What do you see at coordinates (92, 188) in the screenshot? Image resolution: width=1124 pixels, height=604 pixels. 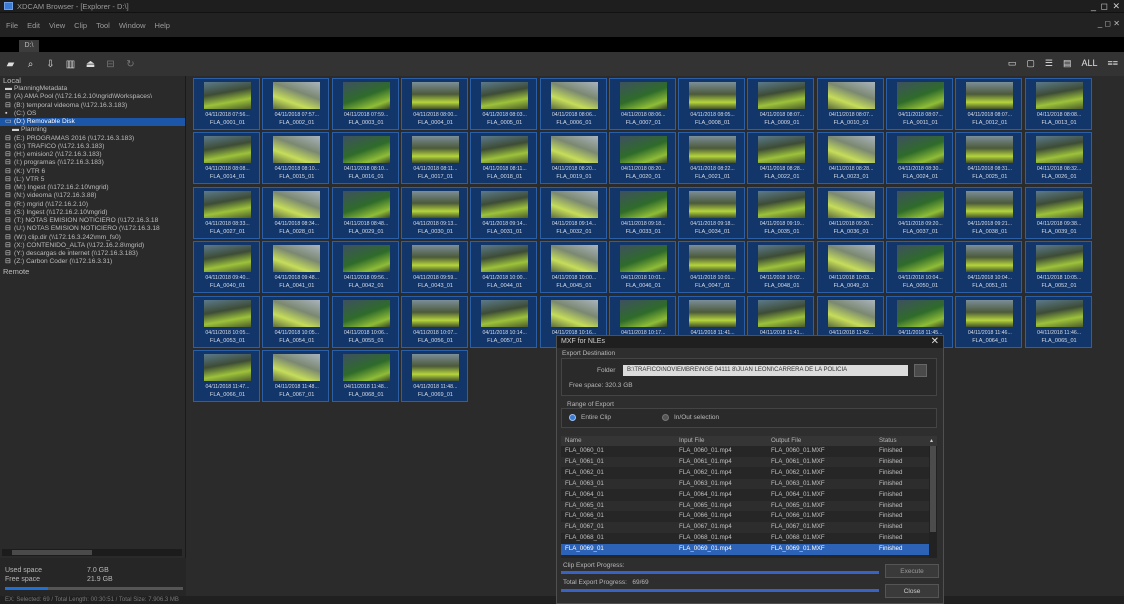 I see `sidebar-item: ⊟ (M:) Ingest (\\172.16.2.10\mgrid)` at bounding box center [92, 188].